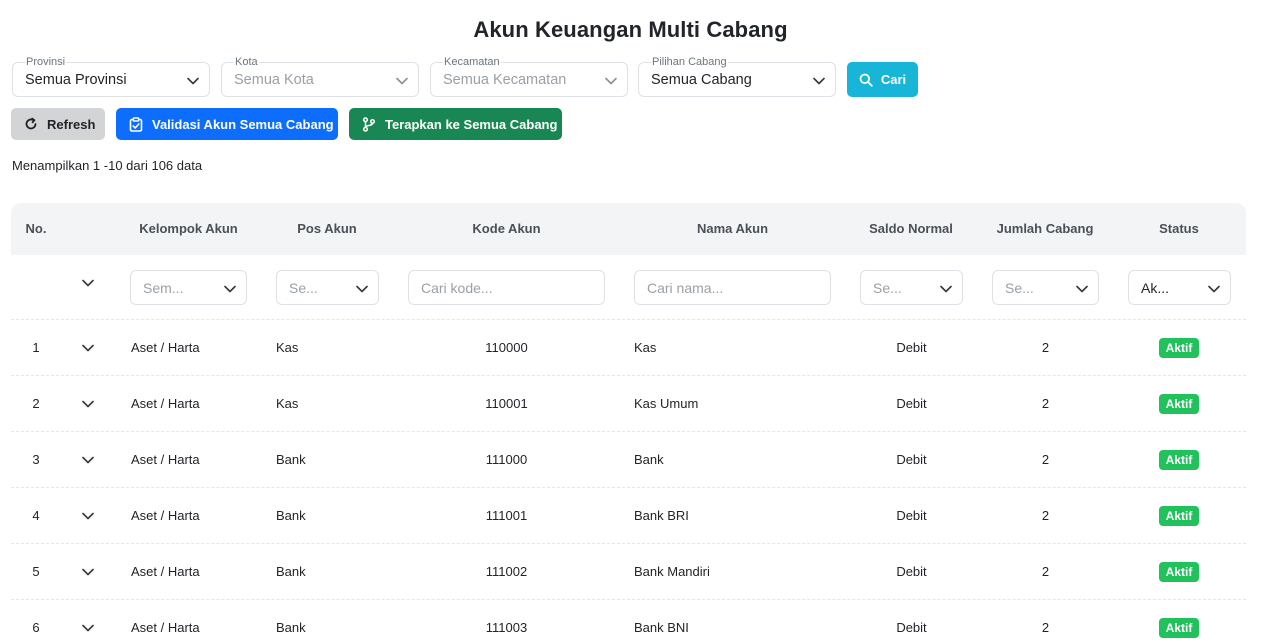  I want to click on refresh-button: Refresh, so click(58, 124).